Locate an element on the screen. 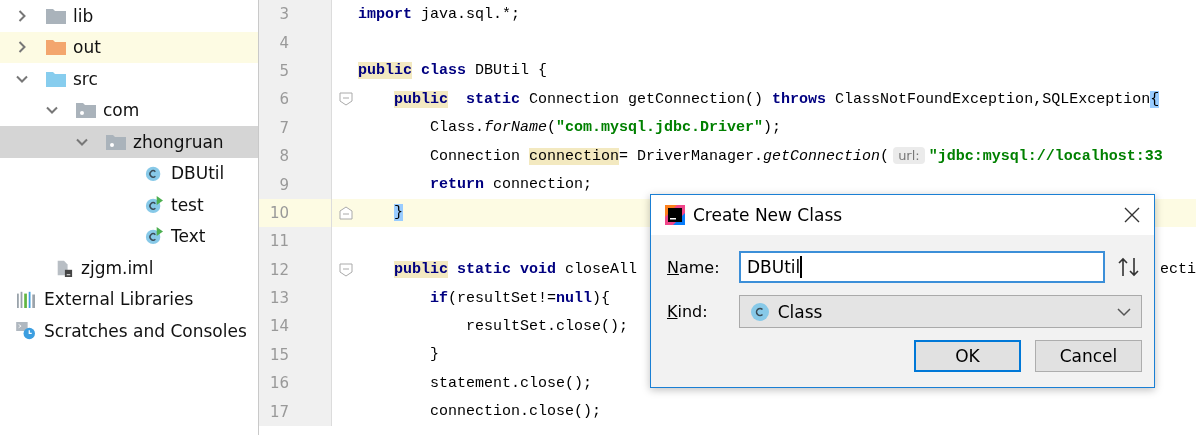 The image size is (1196, 435). line-number: 6 is located at coordinates (283, 99).